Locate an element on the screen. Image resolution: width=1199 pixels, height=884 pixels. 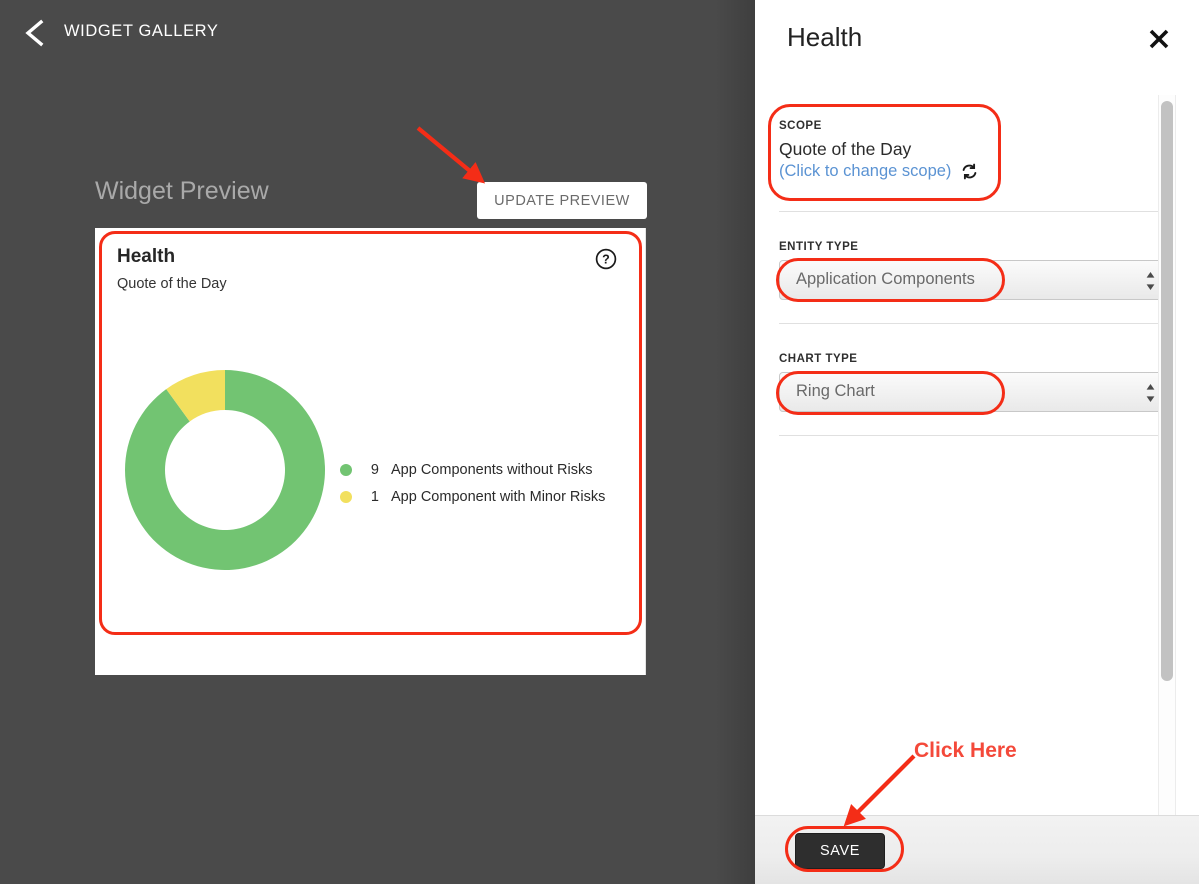
chart-type-value: Ring Chart is located at coordinates (835, 391).